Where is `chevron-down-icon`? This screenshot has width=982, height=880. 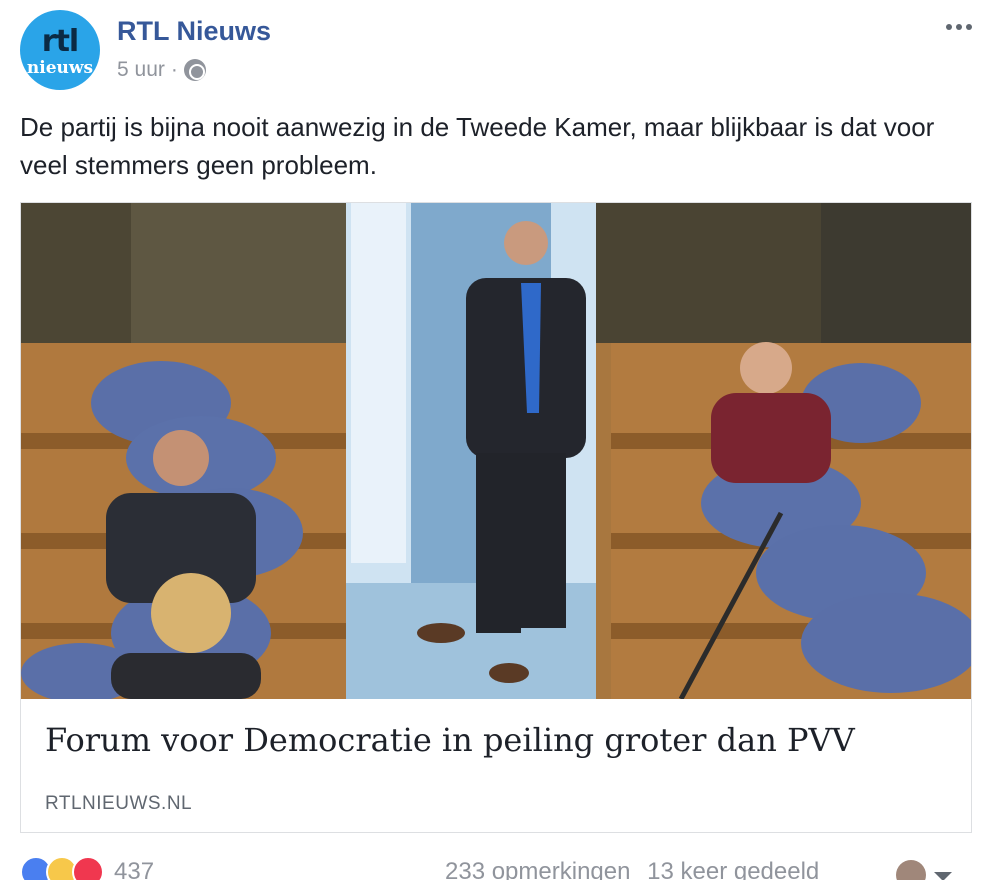 chevron-down-icon is located at coordinates (943, 876).